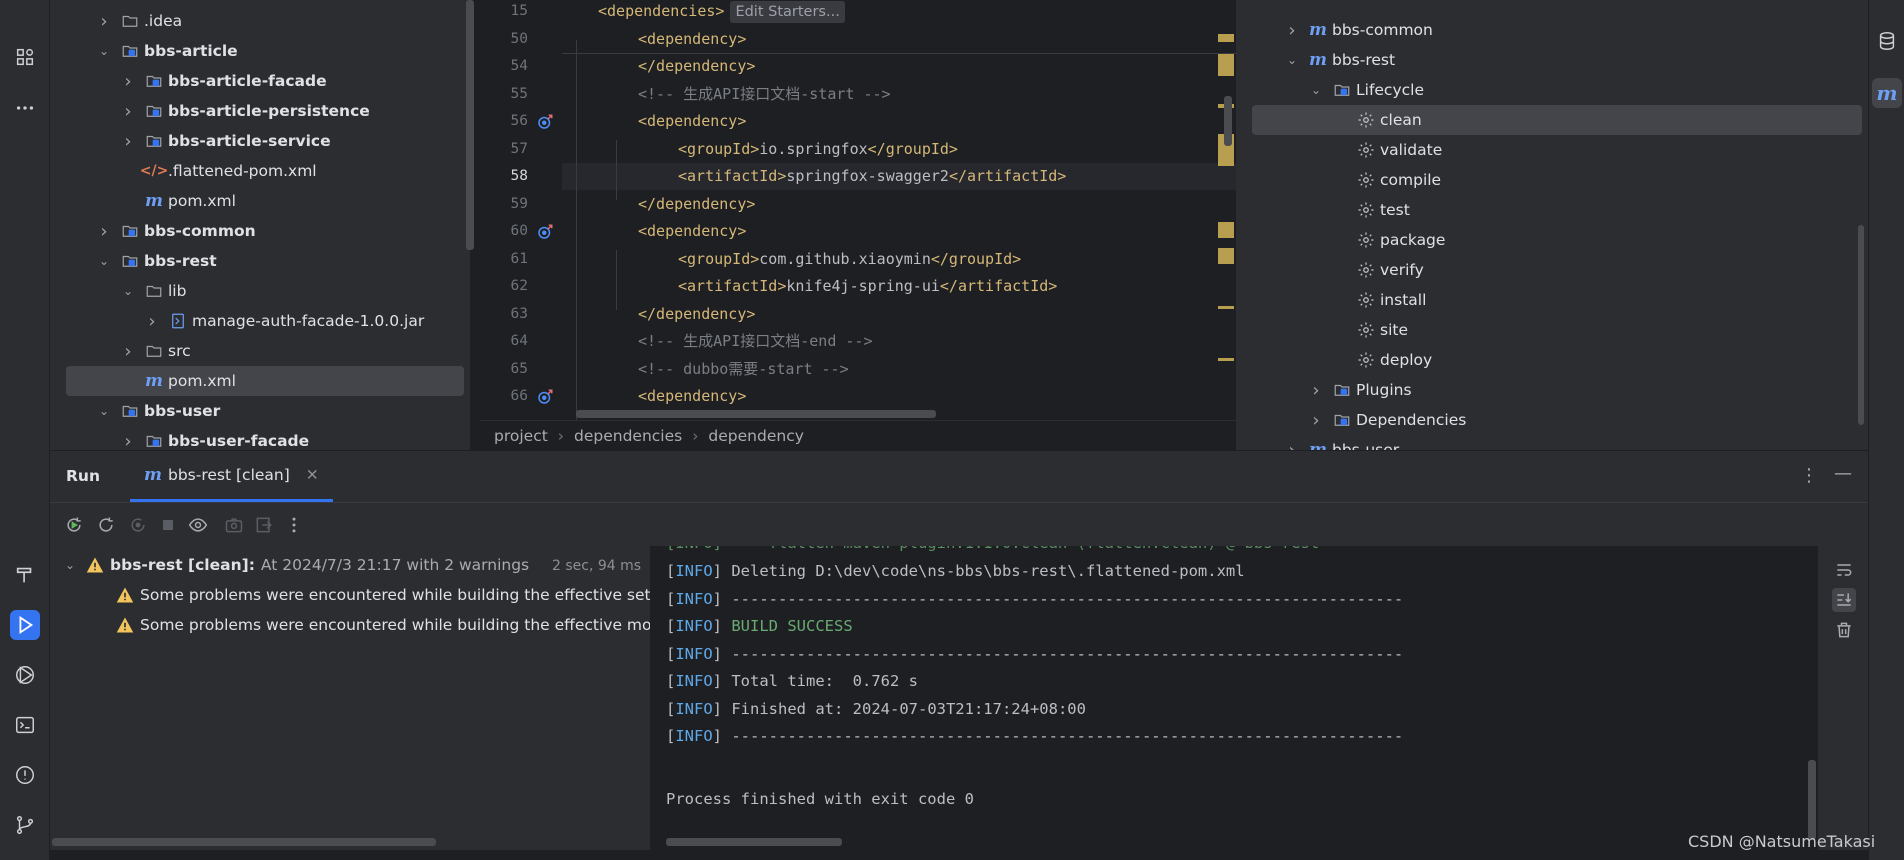  Describe the element at coordinates (743, 369) in the screenshot. I see `code-line: <!-- dubbo需要-start -->` at that location.